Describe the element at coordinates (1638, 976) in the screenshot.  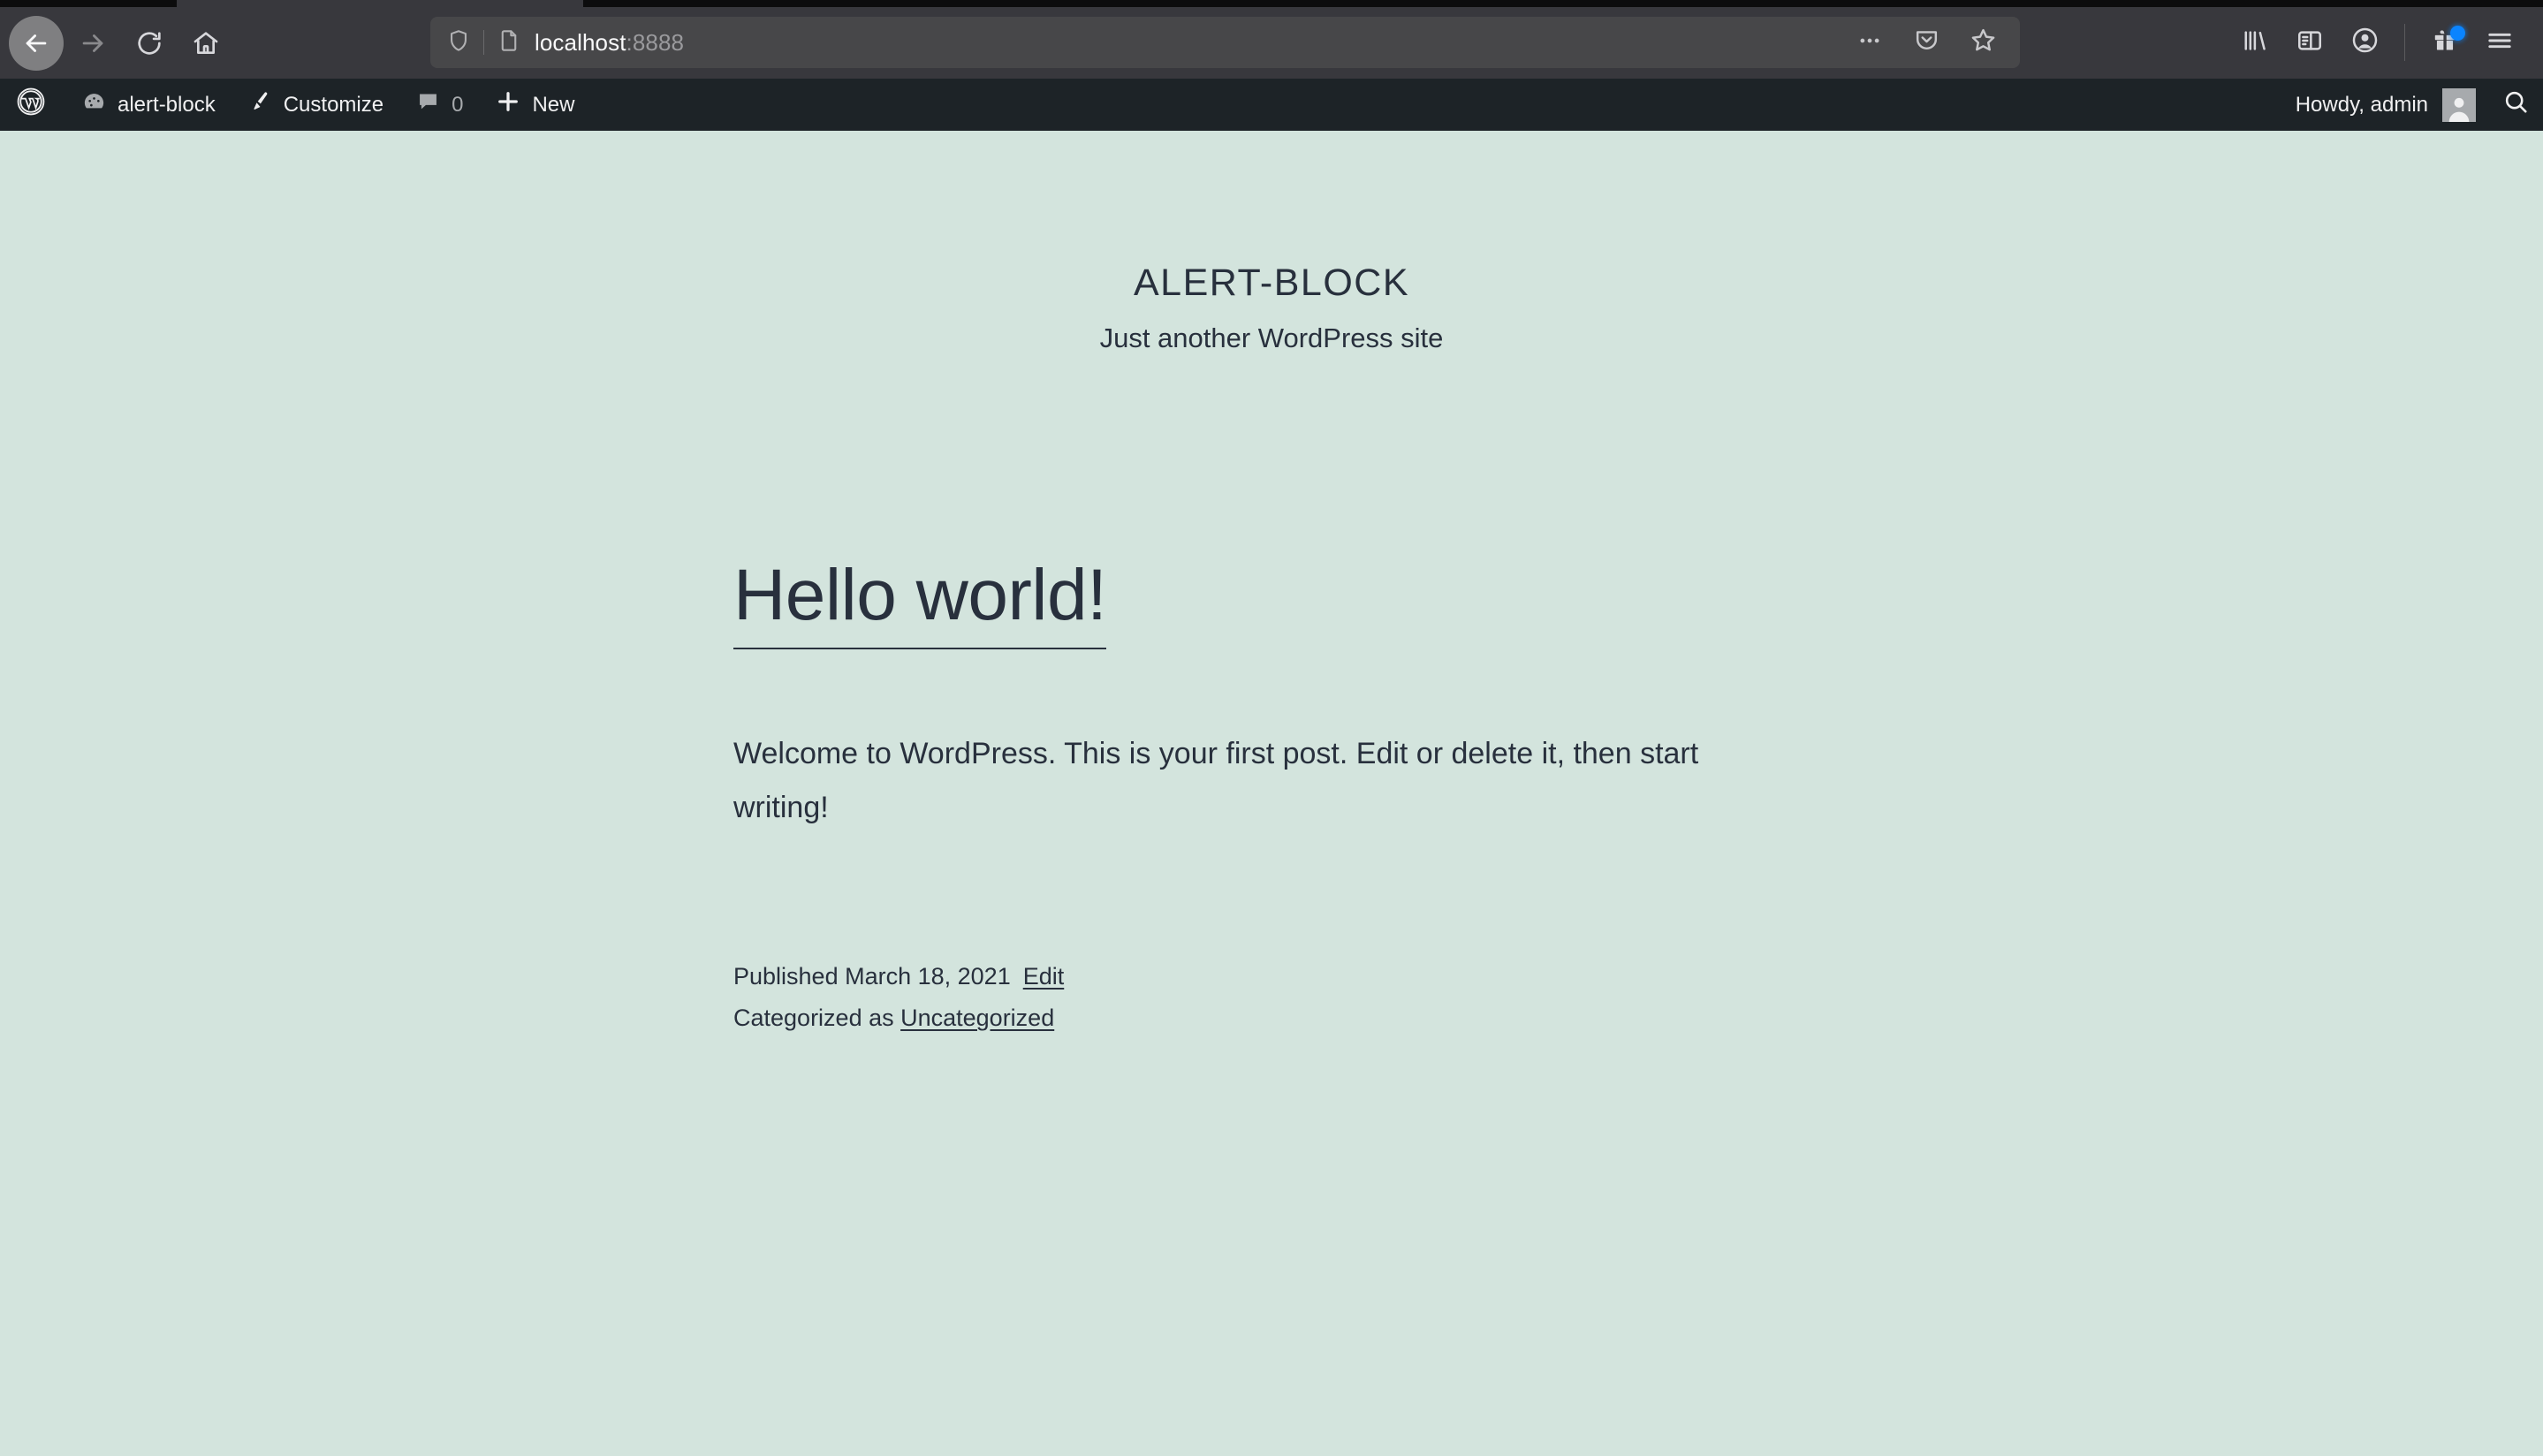
I see `post-published-row: Published March 18, 2021 Edit` at that location.